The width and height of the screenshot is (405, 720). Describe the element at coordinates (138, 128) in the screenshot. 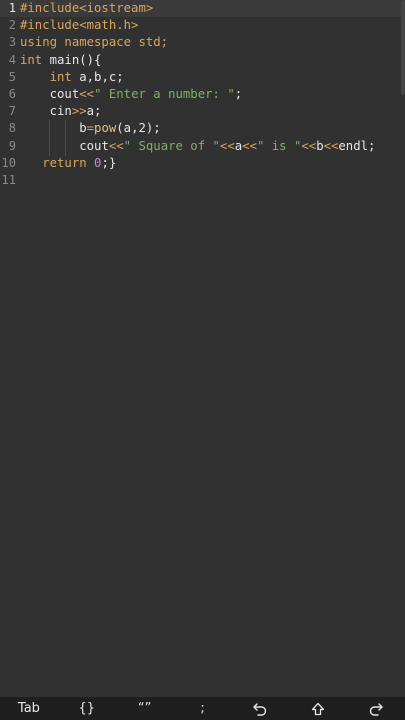

I see `code-token: (a,2);` at that location.